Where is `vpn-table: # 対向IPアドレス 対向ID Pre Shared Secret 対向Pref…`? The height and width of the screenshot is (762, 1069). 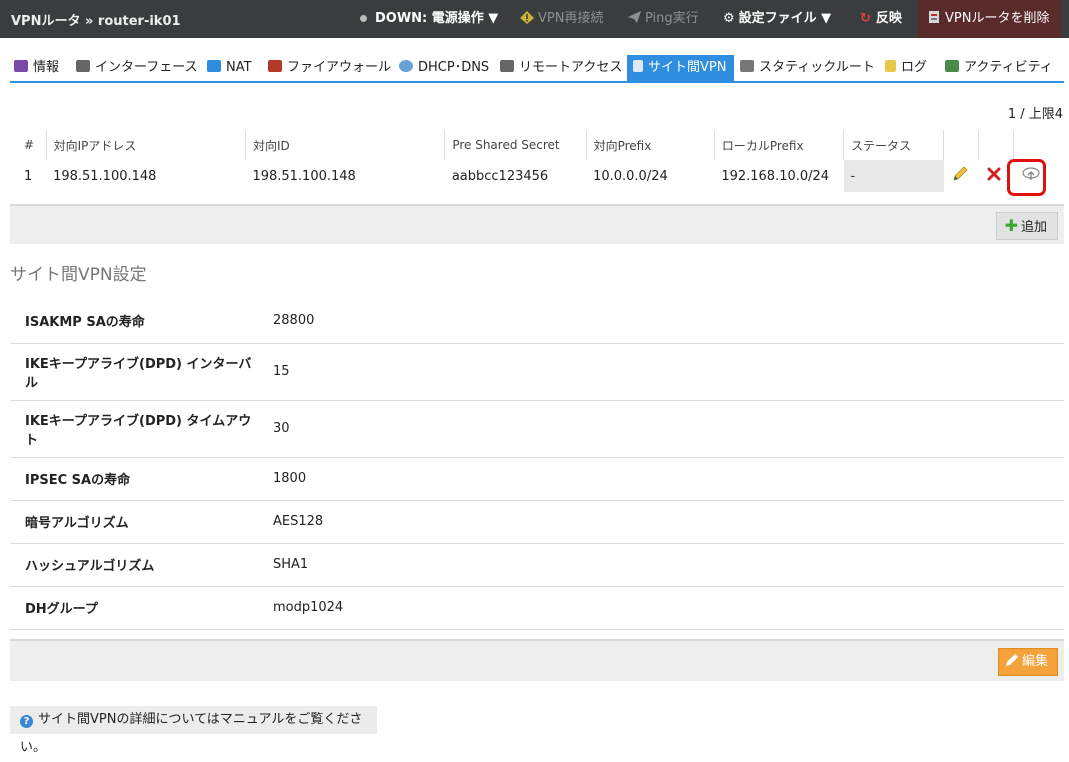 vpn-table: # 対向IPアドレス 対向ID Pre Shared Secret 対向Pref… is located at coordinates (529, 161).